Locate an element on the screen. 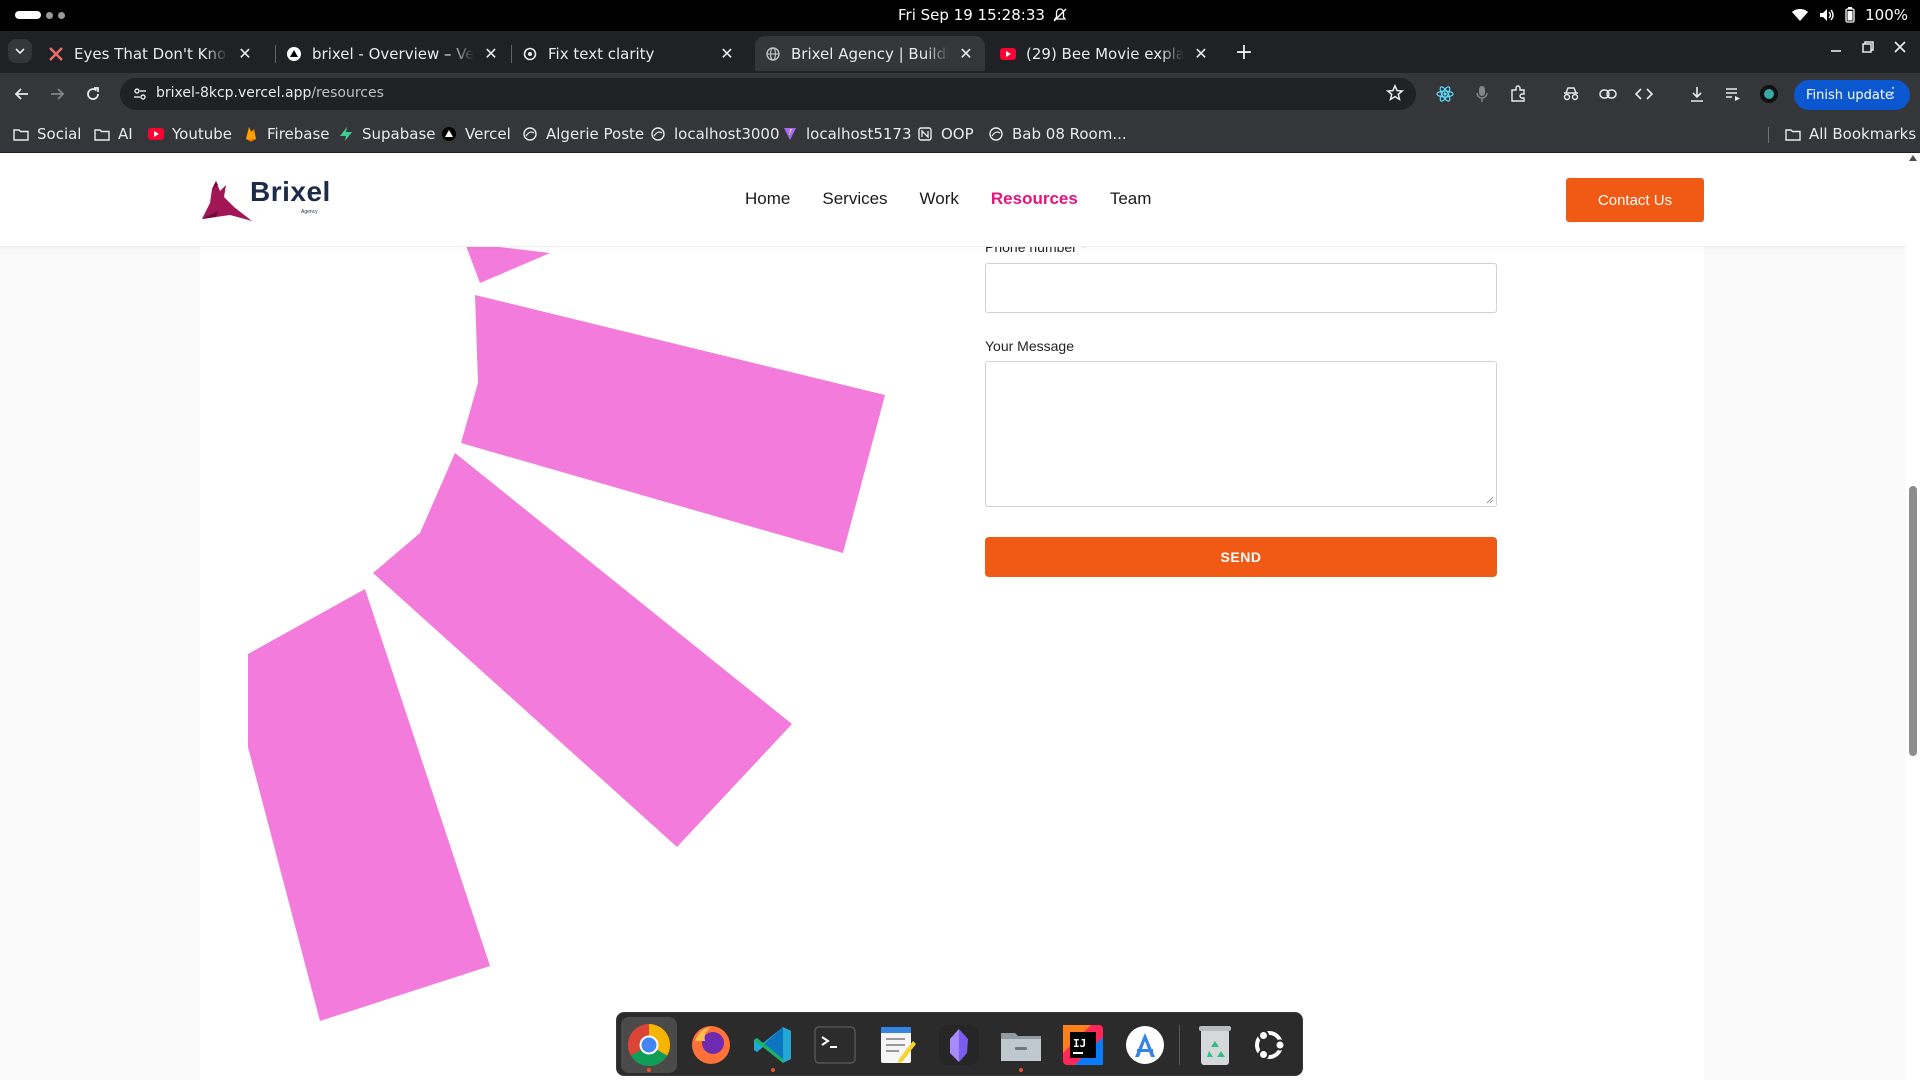 The image size is (1920, 1080). url-path: /resources is located at coordinates (347, 93).